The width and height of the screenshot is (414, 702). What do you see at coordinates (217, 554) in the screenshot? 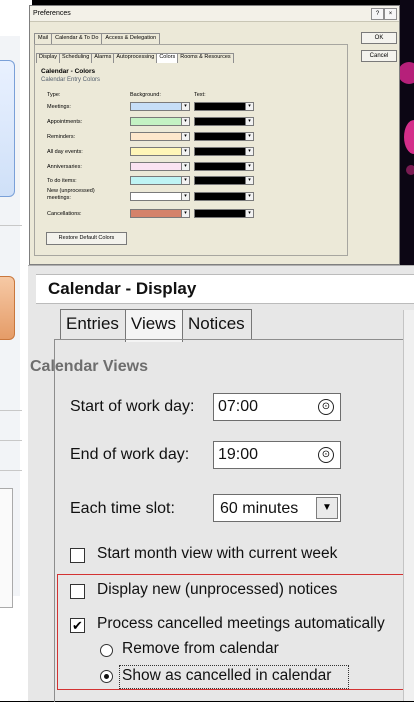
I see `start-month-current-week-label: Start month view with current week` at bounding box center [217, 554].